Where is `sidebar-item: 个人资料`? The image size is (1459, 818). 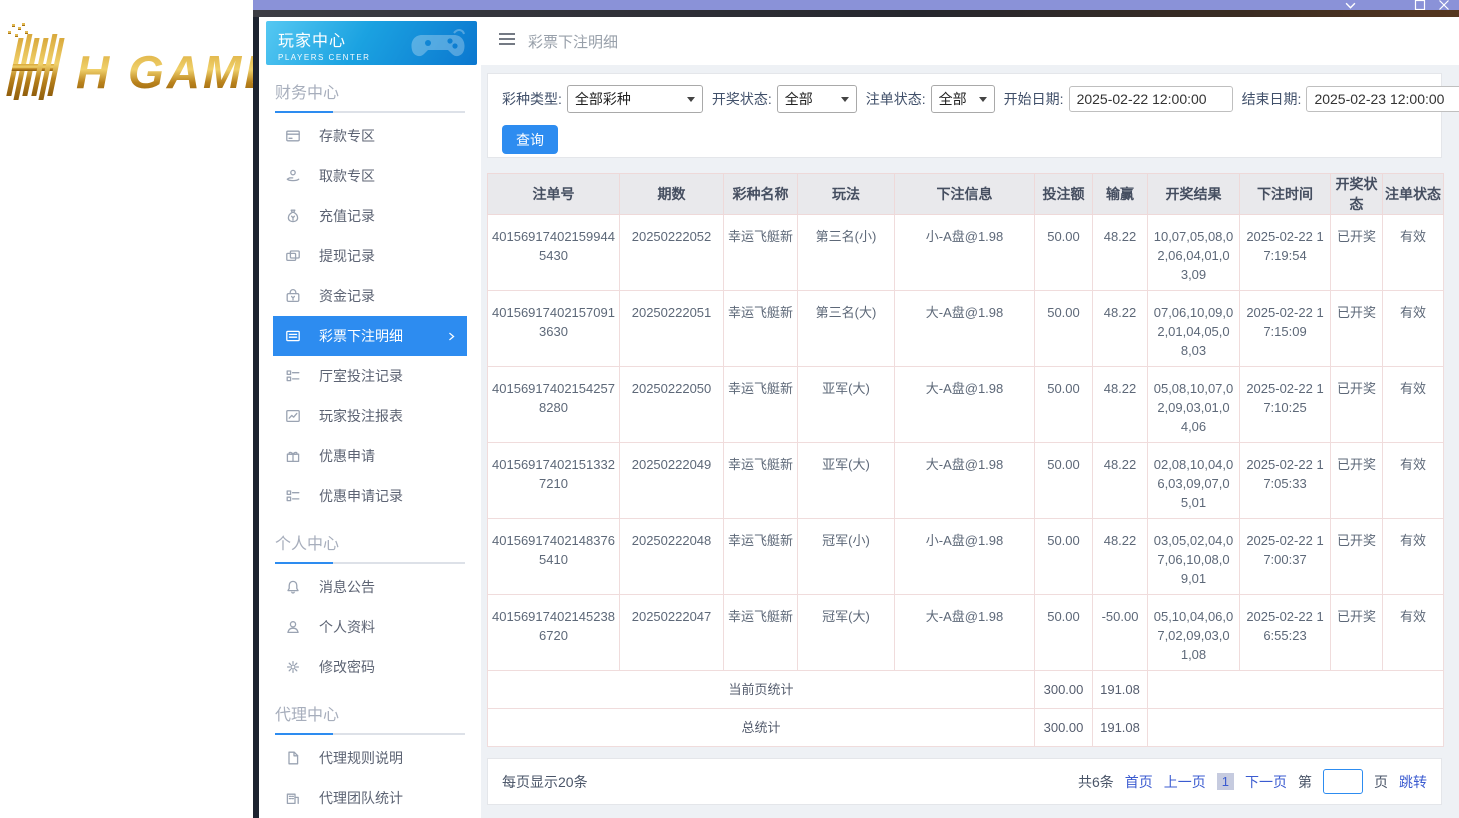
sidebar-item: 个人资料 is located at coordinates (370, 627).